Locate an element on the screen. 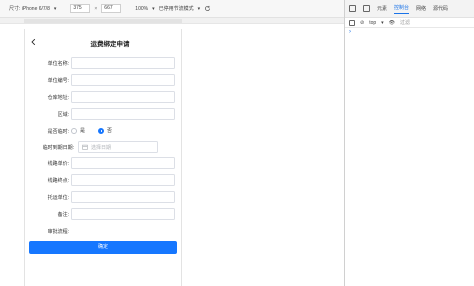 The height and width of the screenshot is (286, 474). unit-name-label: 单位名称: is located at coordinates (58, 64).